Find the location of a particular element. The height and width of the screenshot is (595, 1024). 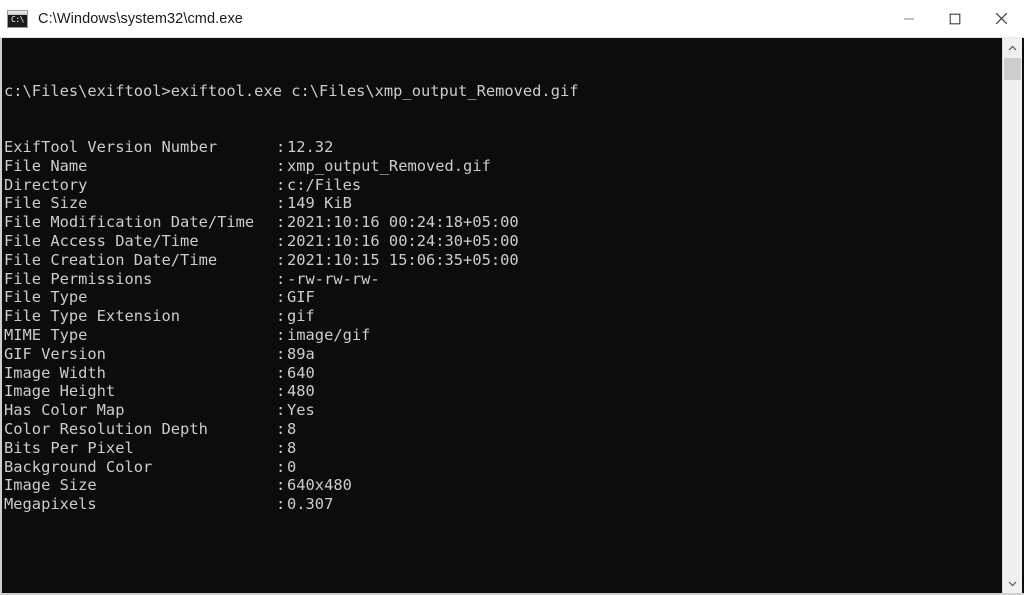

metadata-key: Color Resolution Depth is located at coordinates (106, 428).